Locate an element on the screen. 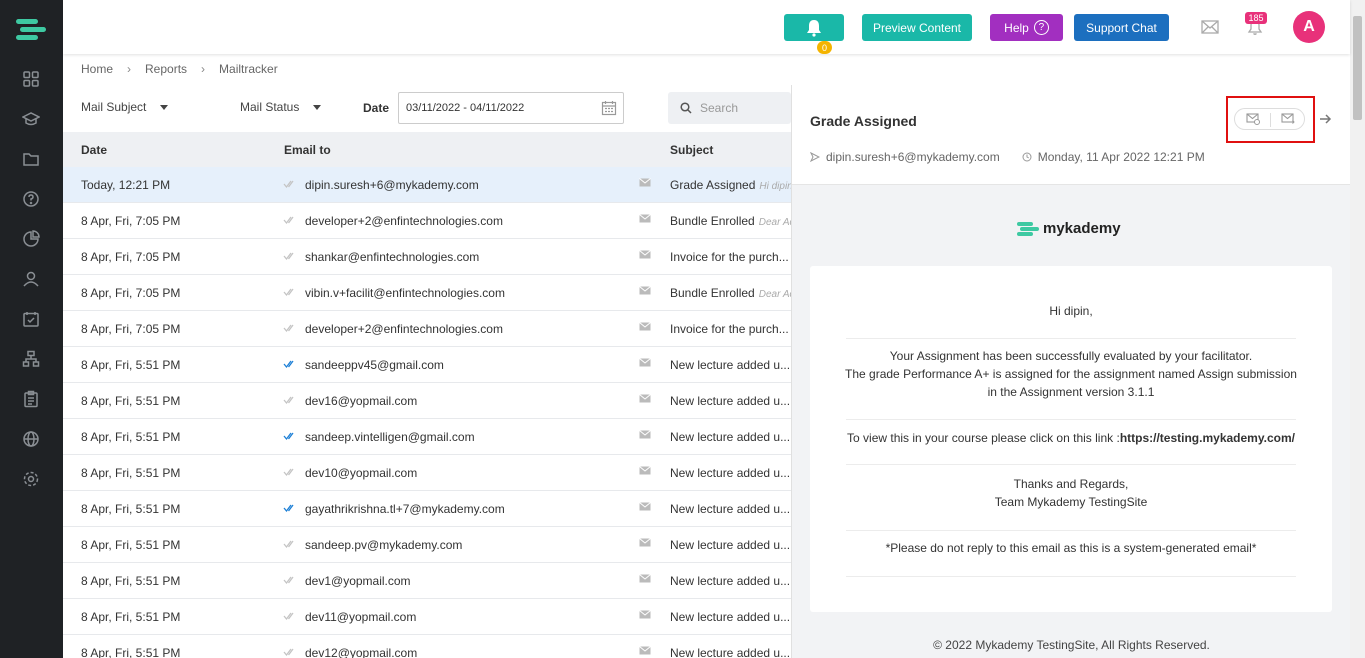 The height and width of the screenshot is (658, 1365). pie-chart-icon is located at coordinates (31, 239).